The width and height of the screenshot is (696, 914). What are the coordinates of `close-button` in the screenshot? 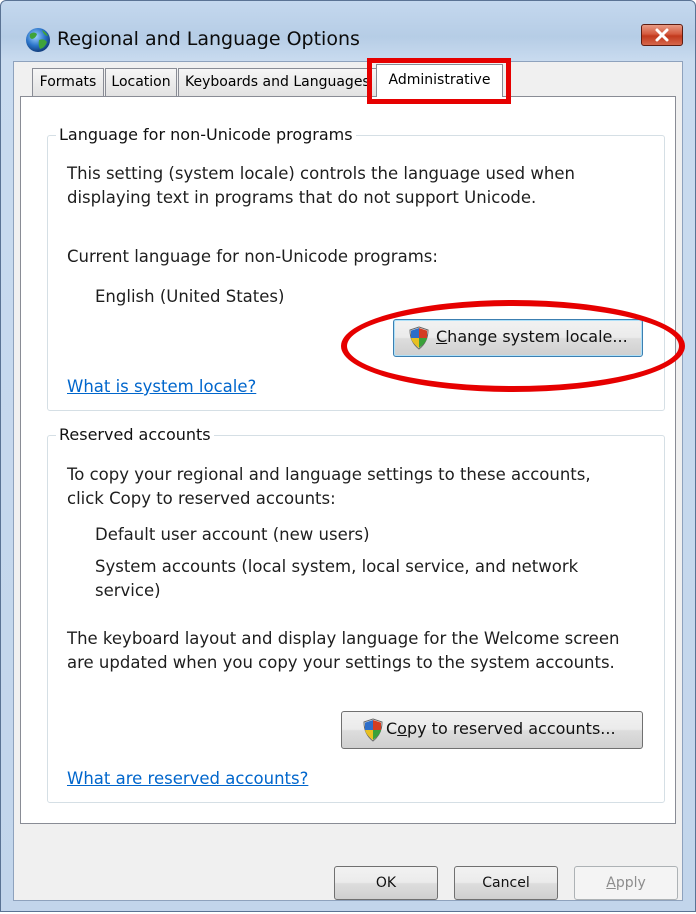 It's located at (662, 35).